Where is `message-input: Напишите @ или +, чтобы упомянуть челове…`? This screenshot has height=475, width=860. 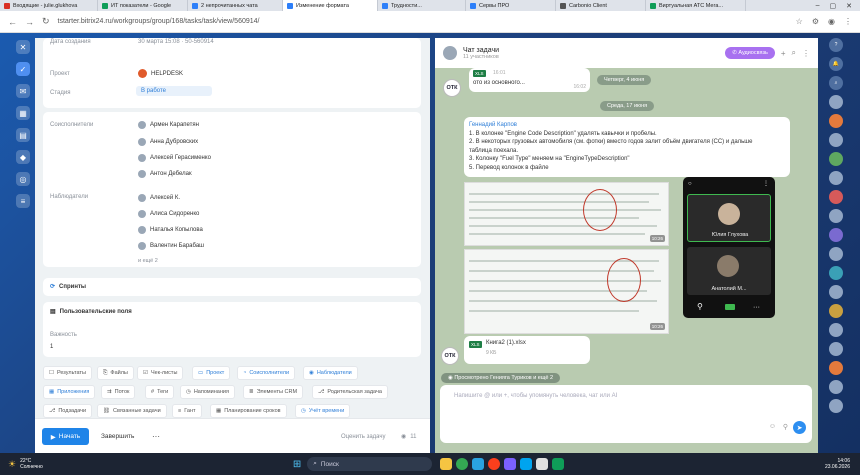 message-input: Напишите @ или +, чтобы упомянуть челове… is located at coordinates (535, 396).